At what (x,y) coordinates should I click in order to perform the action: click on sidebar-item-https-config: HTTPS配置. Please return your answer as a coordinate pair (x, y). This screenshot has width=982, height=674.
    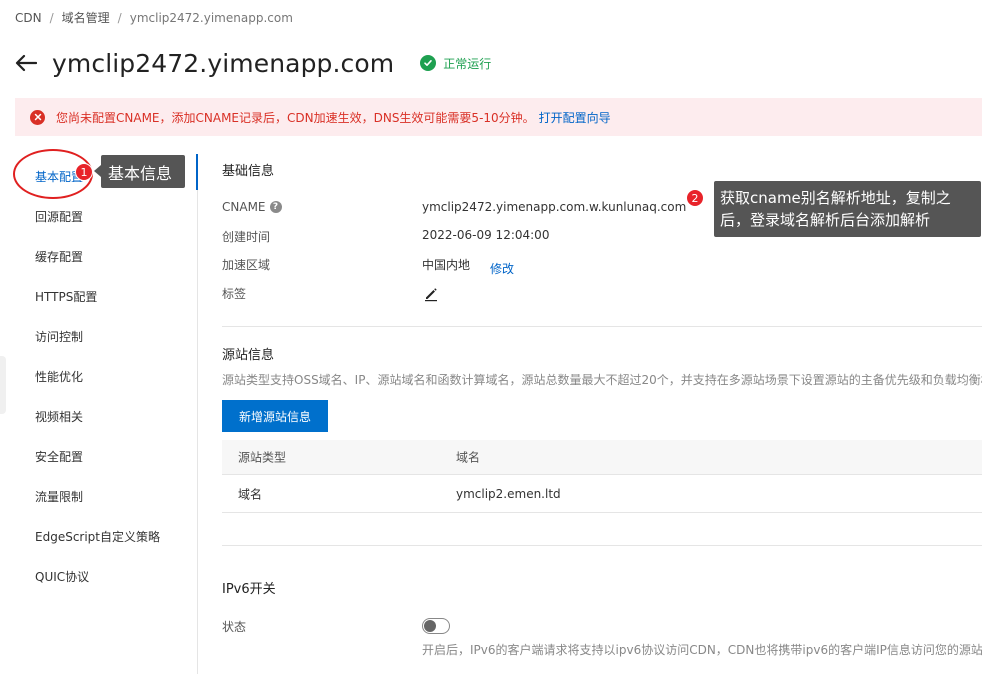
    Looking at the image, I should click on (66, 296).